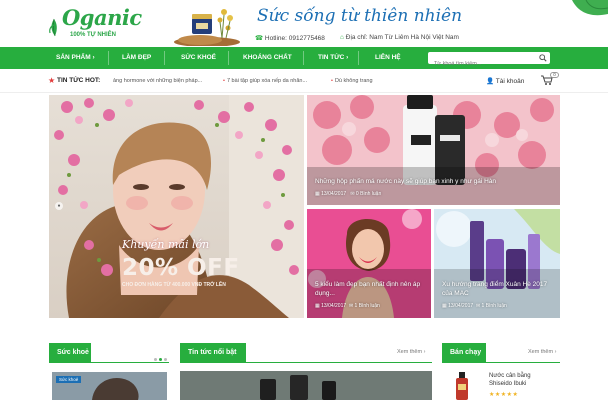 This screenshot has height=400, width=608. I want to click on phone-icon: ☎, so click(259, 38).